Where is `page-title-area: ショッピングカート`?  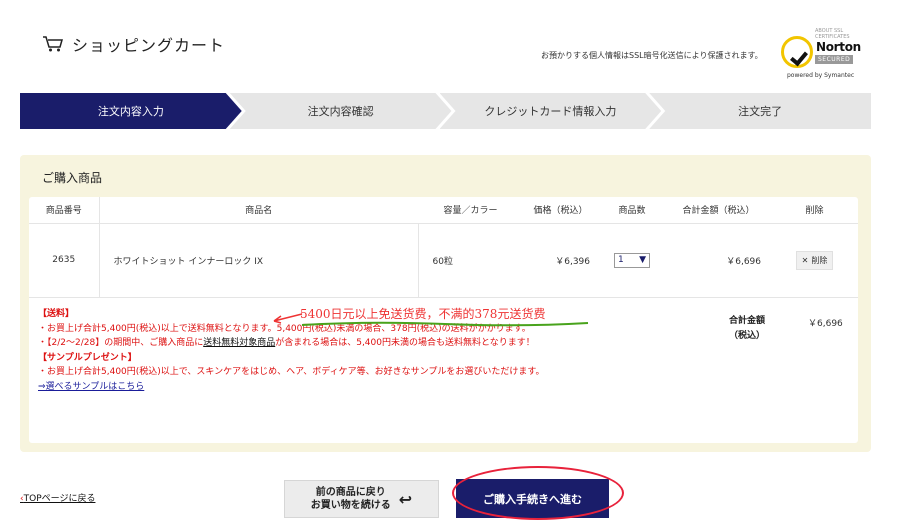 page-title-area: ショッピングカート is located at coordinates (133, 44).